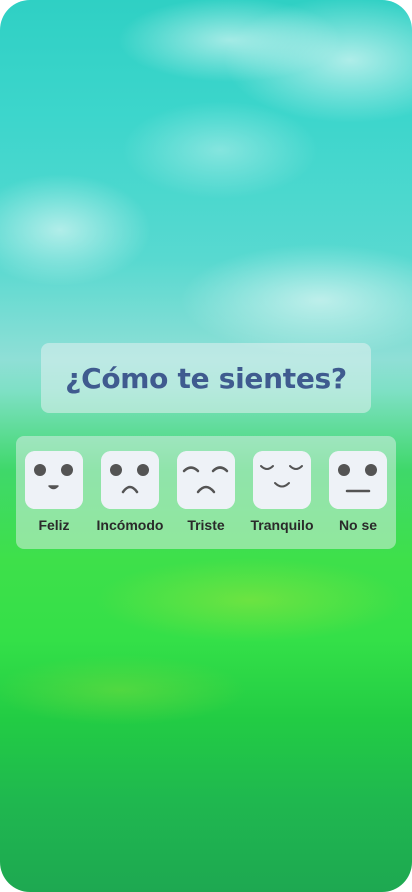 Image resolution: width=412 pixels, height=892 pixels. I want to click on mood-label-triste: Triste, so click(206, 525).